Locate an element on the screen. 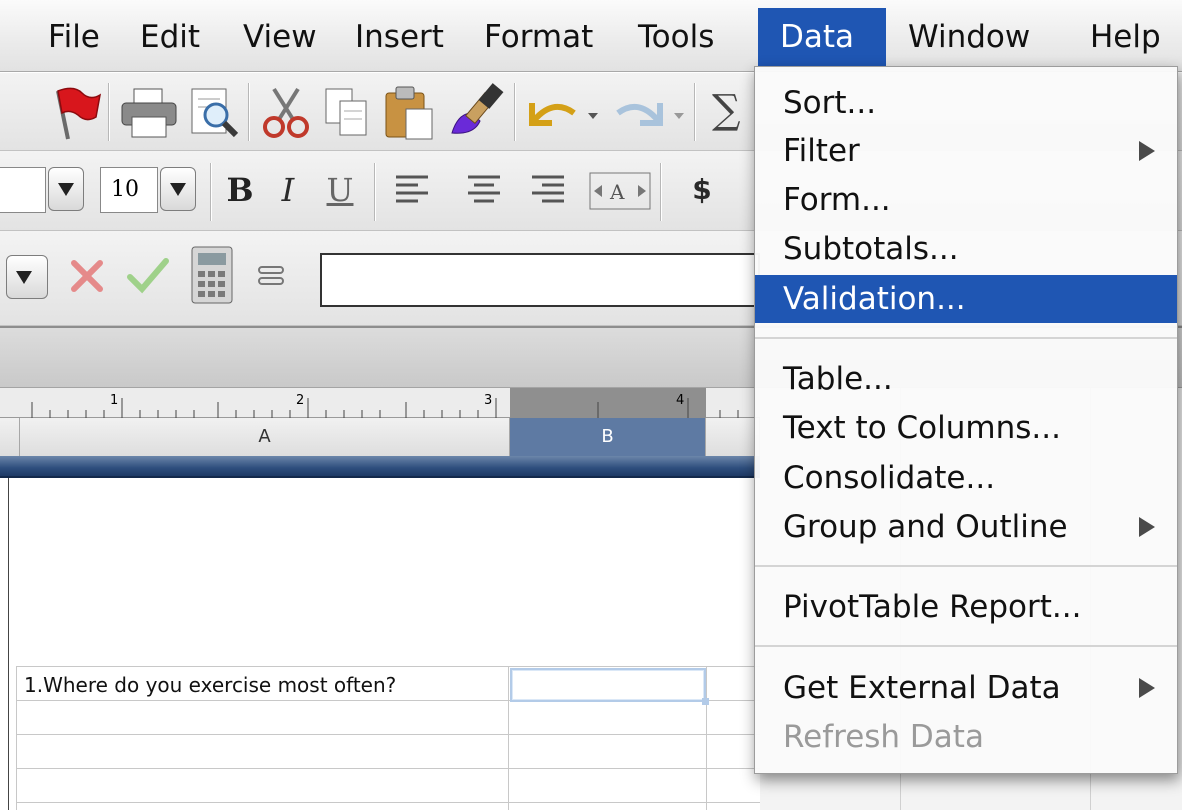  paste-icon is located at coordinates (408, 112).